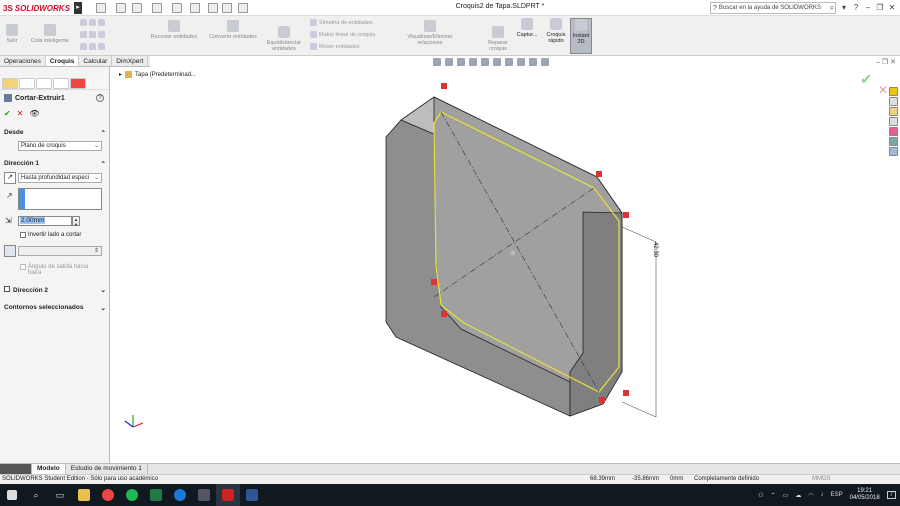 This screenshot has width=900, height=506. What do you see at coordinates (556, 31) in the screenshot?
I see `quick-sketch-button: Croquis rápido` at bounding box center [556, 31].